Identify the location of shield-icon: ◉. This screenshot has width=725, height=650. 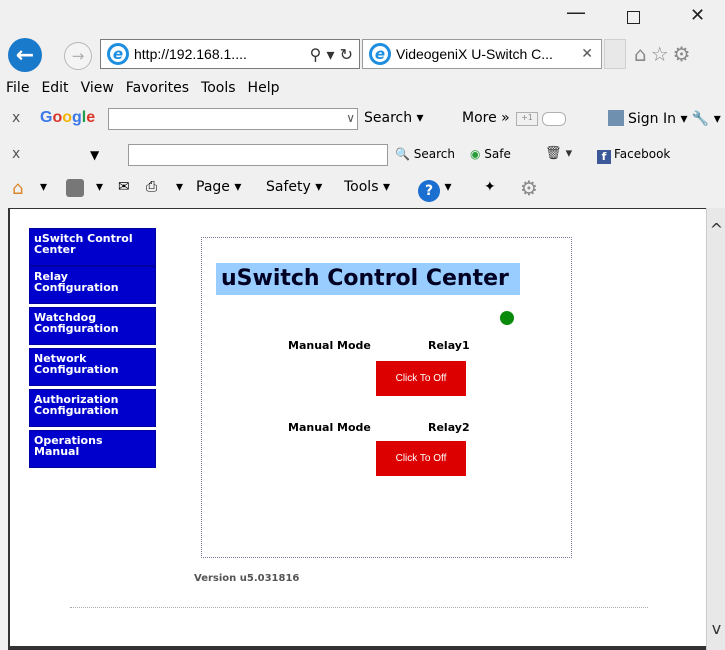
(477, 154).